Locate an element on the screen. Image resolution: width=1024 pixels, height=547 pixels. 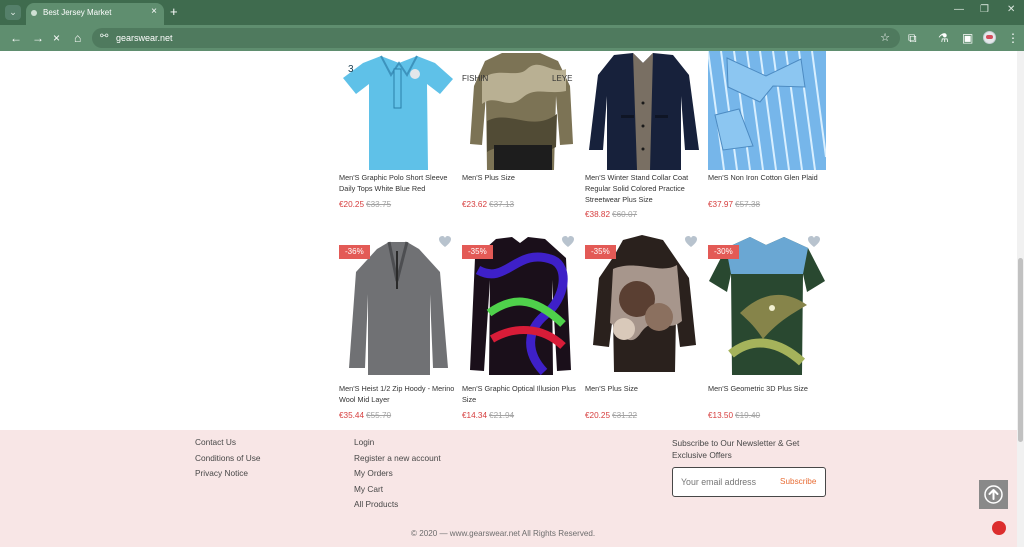
svg-text: 3 is located at coordinates (351, 69).